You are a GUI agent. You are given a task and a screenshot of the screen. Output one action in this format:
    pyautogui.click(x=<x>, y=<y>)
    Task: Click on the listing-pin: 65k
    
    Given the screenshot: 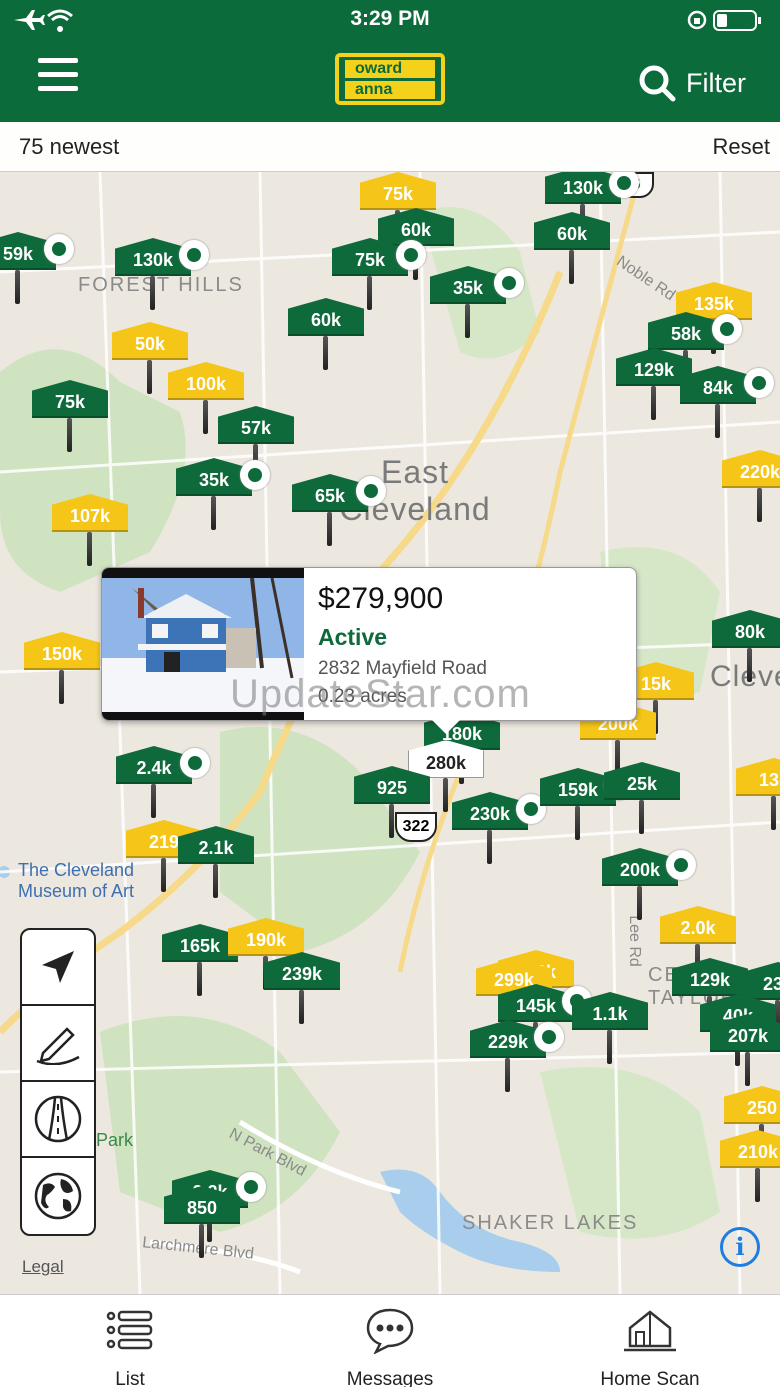 What is the action you would take?
    pyautogui.click(x=339, y=519)
    